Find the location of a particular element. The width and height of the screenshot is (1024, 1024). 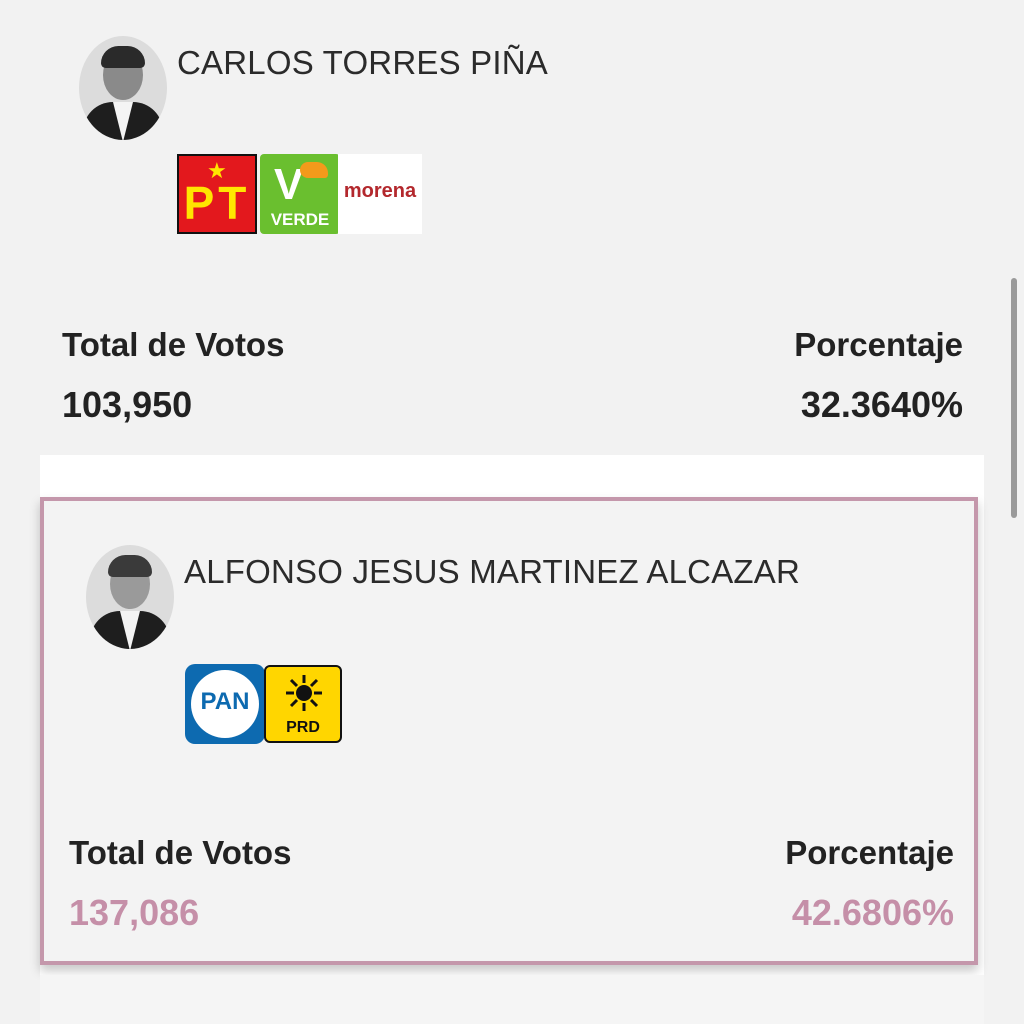

pt-party-logo: ★ PT is located at coordinates (217, 194).